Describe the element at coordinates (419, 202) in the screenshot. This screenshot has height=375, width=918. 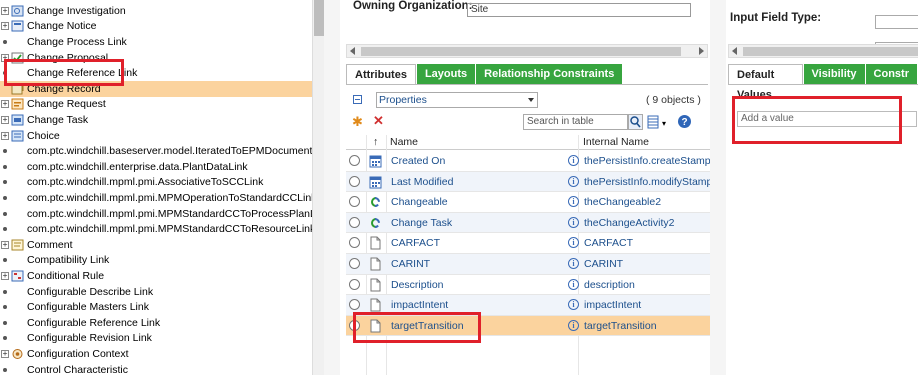
I see `attribute-name-link: Changeable` at that location.